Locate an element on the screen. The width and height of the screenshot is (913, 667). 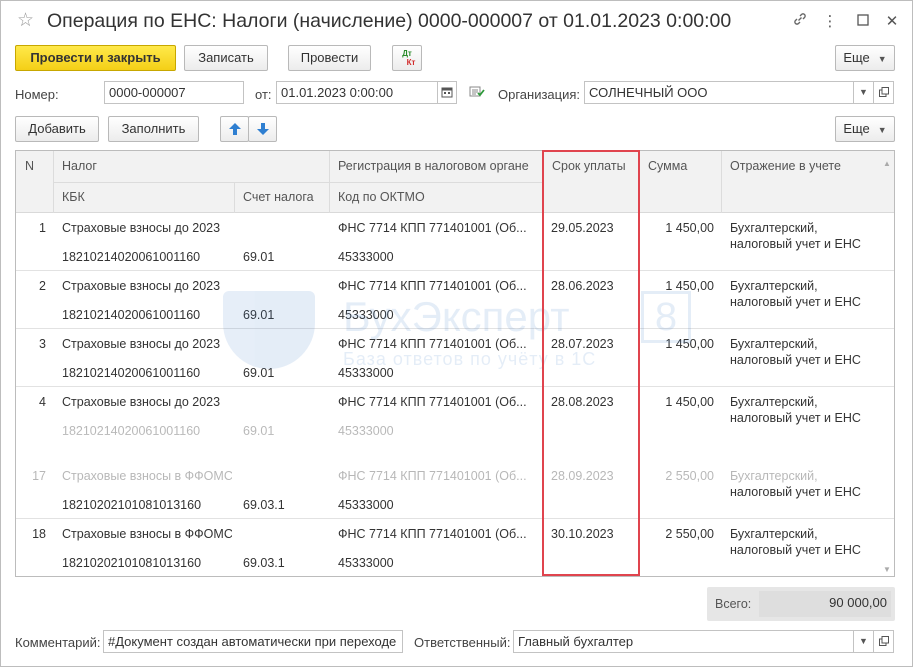
close-icon: ✕ is located at coordinates (892, 22).